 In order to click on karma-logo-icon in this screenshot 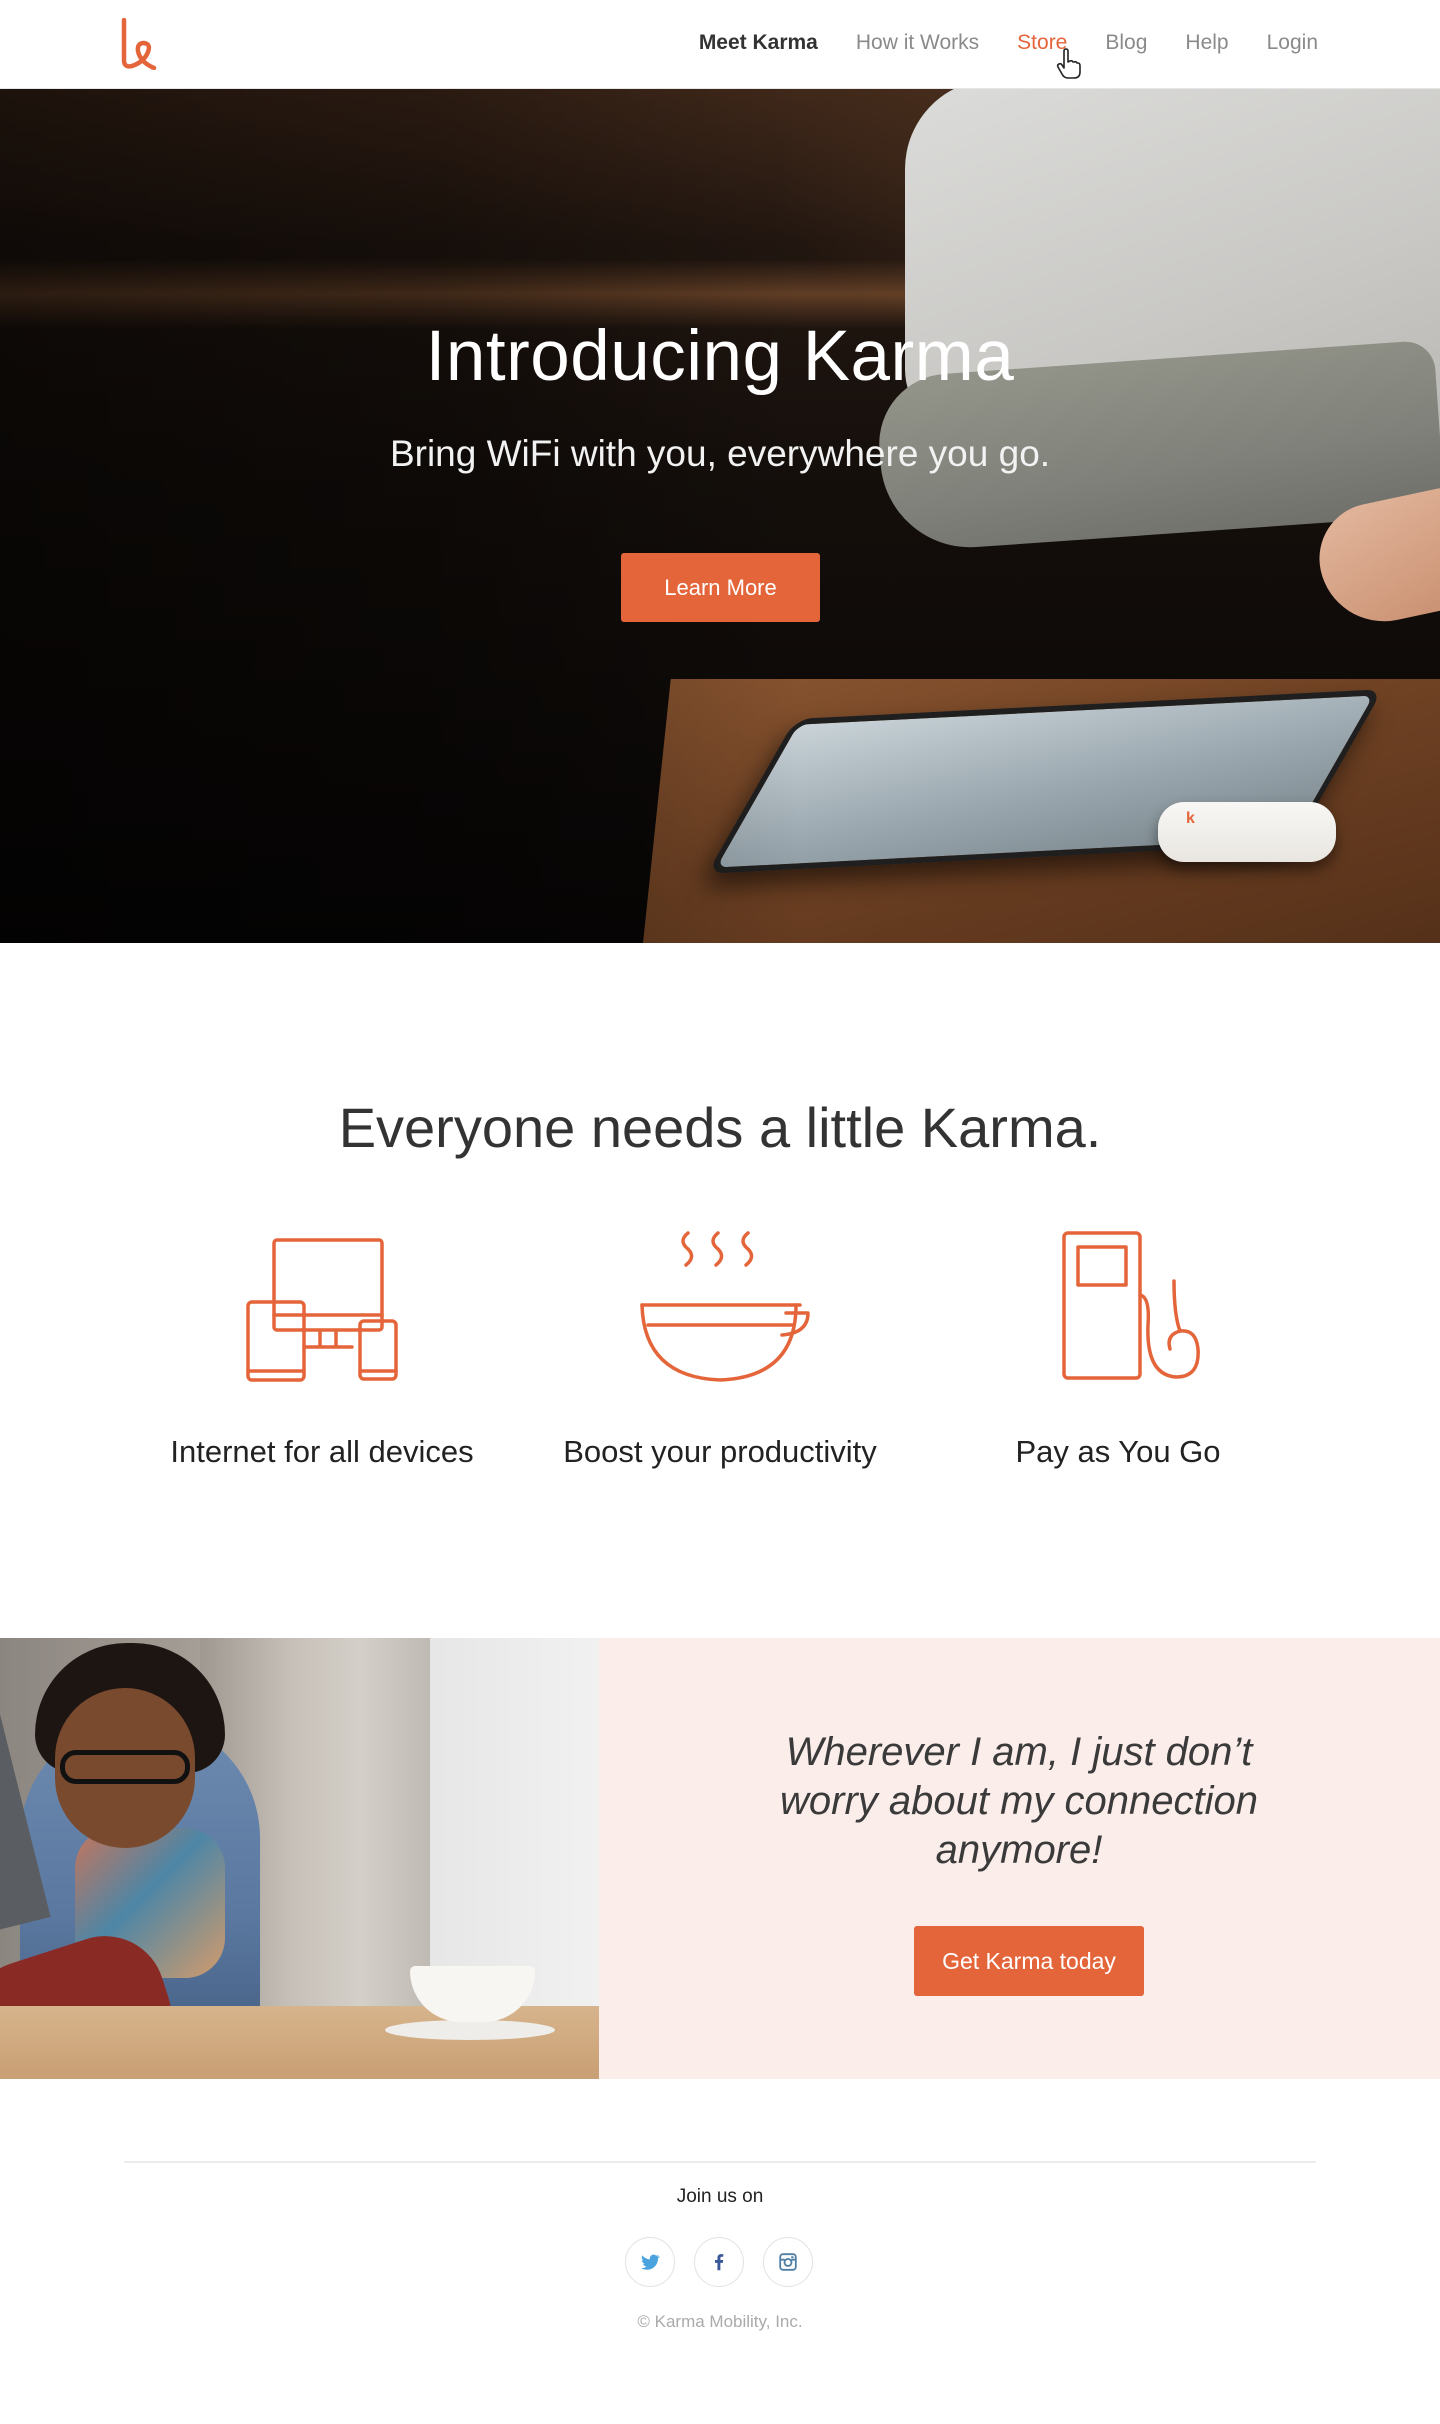, I will do `click(138, 44)`.